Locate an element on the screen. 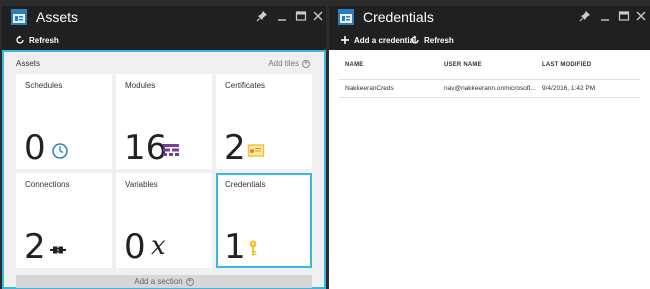 The height and width of the screenshot is (289, 650). tile-schedules: Schedules 0 is located at coordinates (64, 121).